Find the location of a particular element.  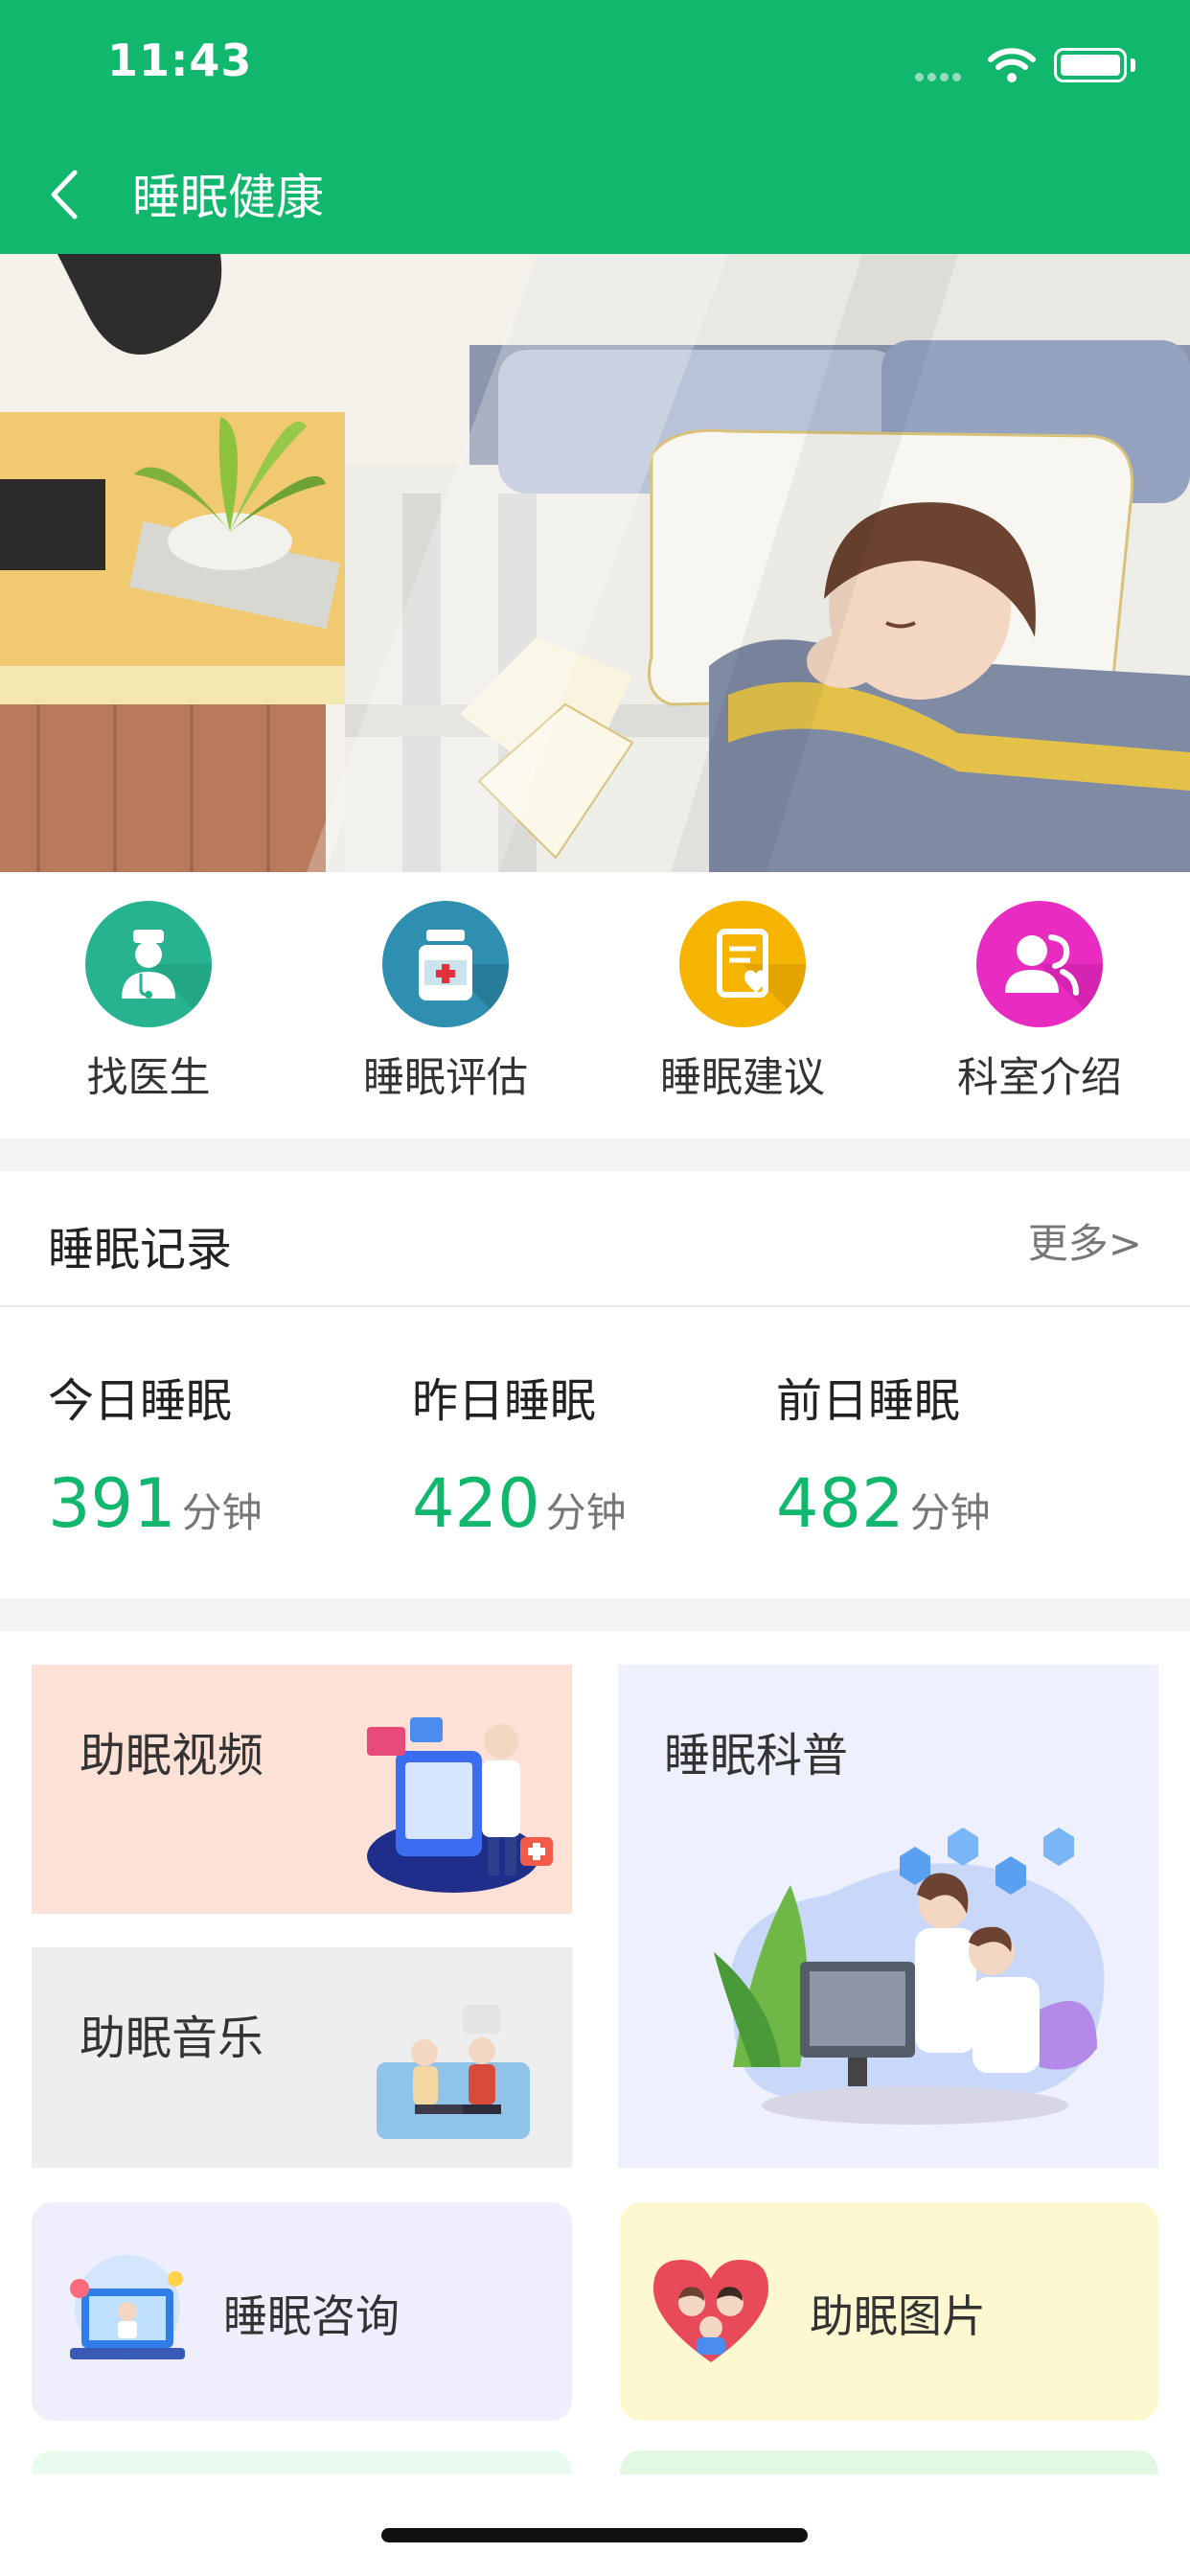

quick-sleep-advice: 睡眠建议 is located at coordinates (743, 1011).